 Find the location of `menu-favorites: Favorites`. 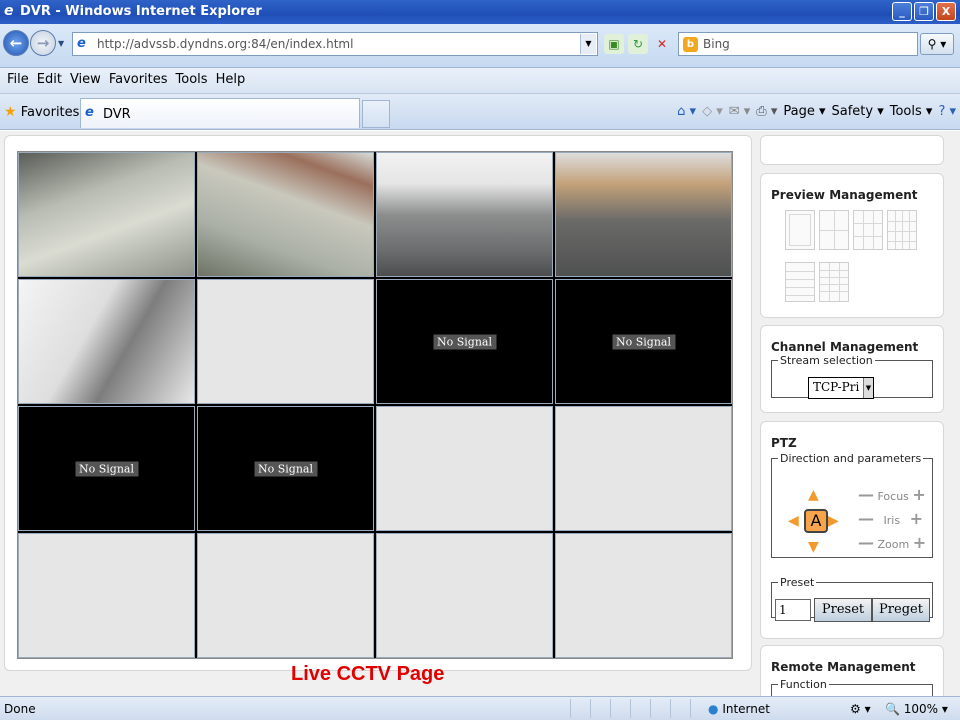

menu-favorites: Favorites is located at coordinates (141, 80).